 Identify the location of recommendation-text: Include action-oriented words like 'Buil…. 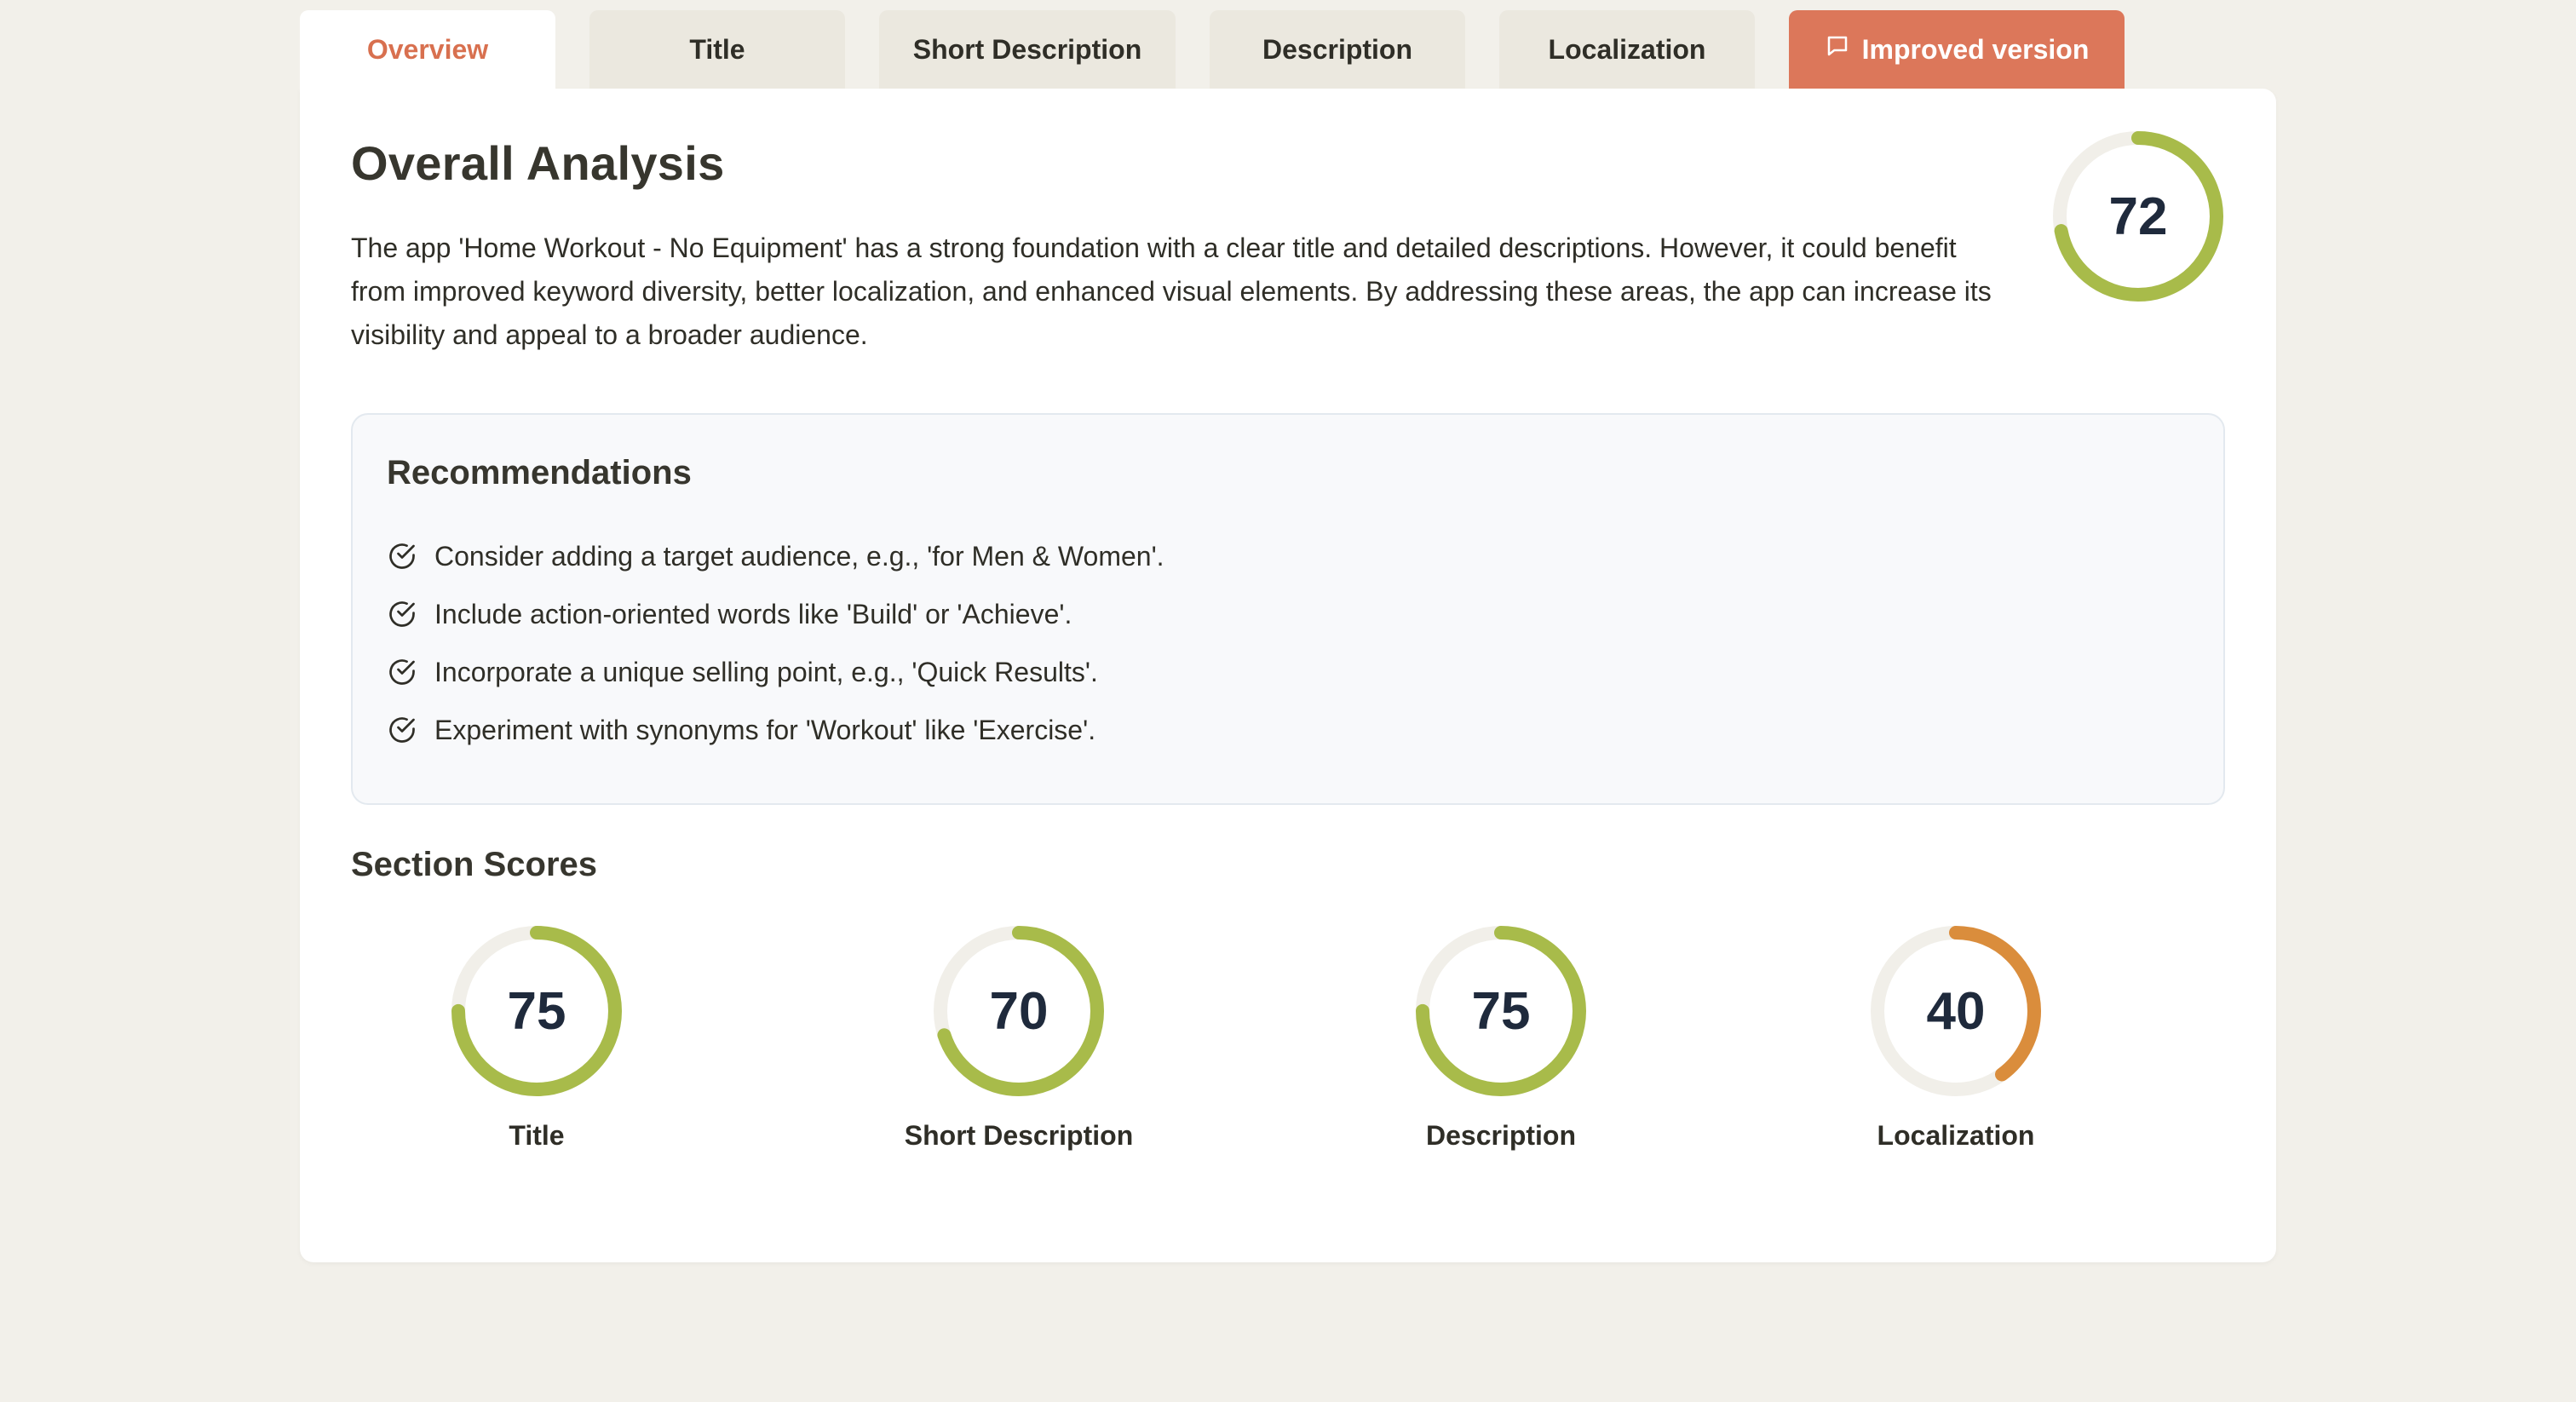
(753, 613).